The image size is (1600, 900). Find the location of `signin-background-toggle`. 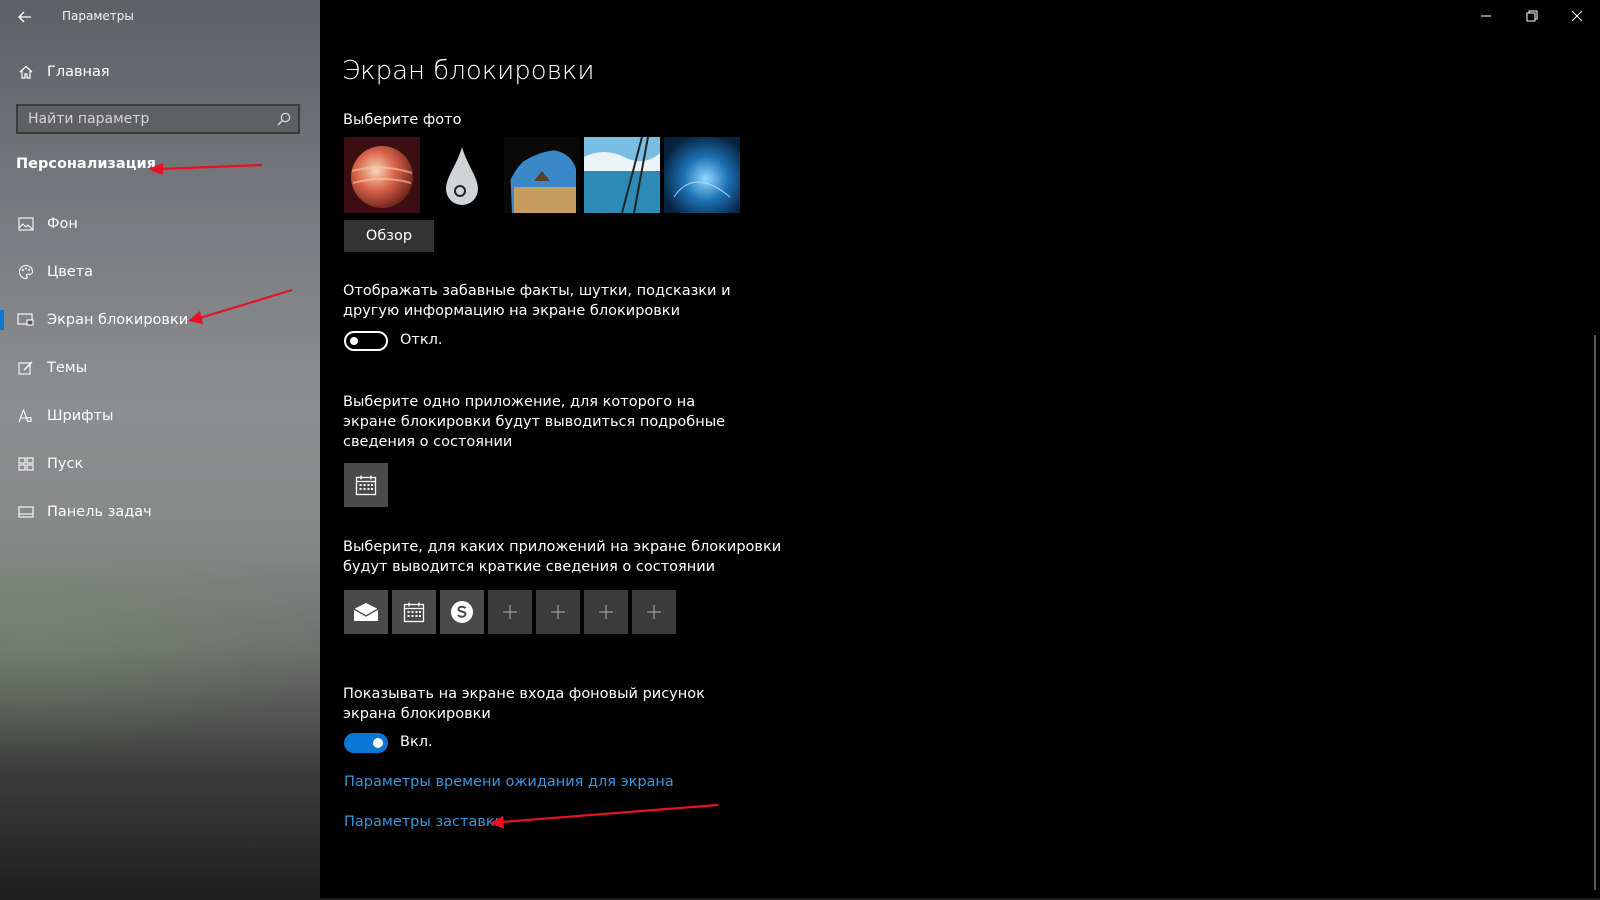

signin-background-toggle is located at coordinates (366, 743).